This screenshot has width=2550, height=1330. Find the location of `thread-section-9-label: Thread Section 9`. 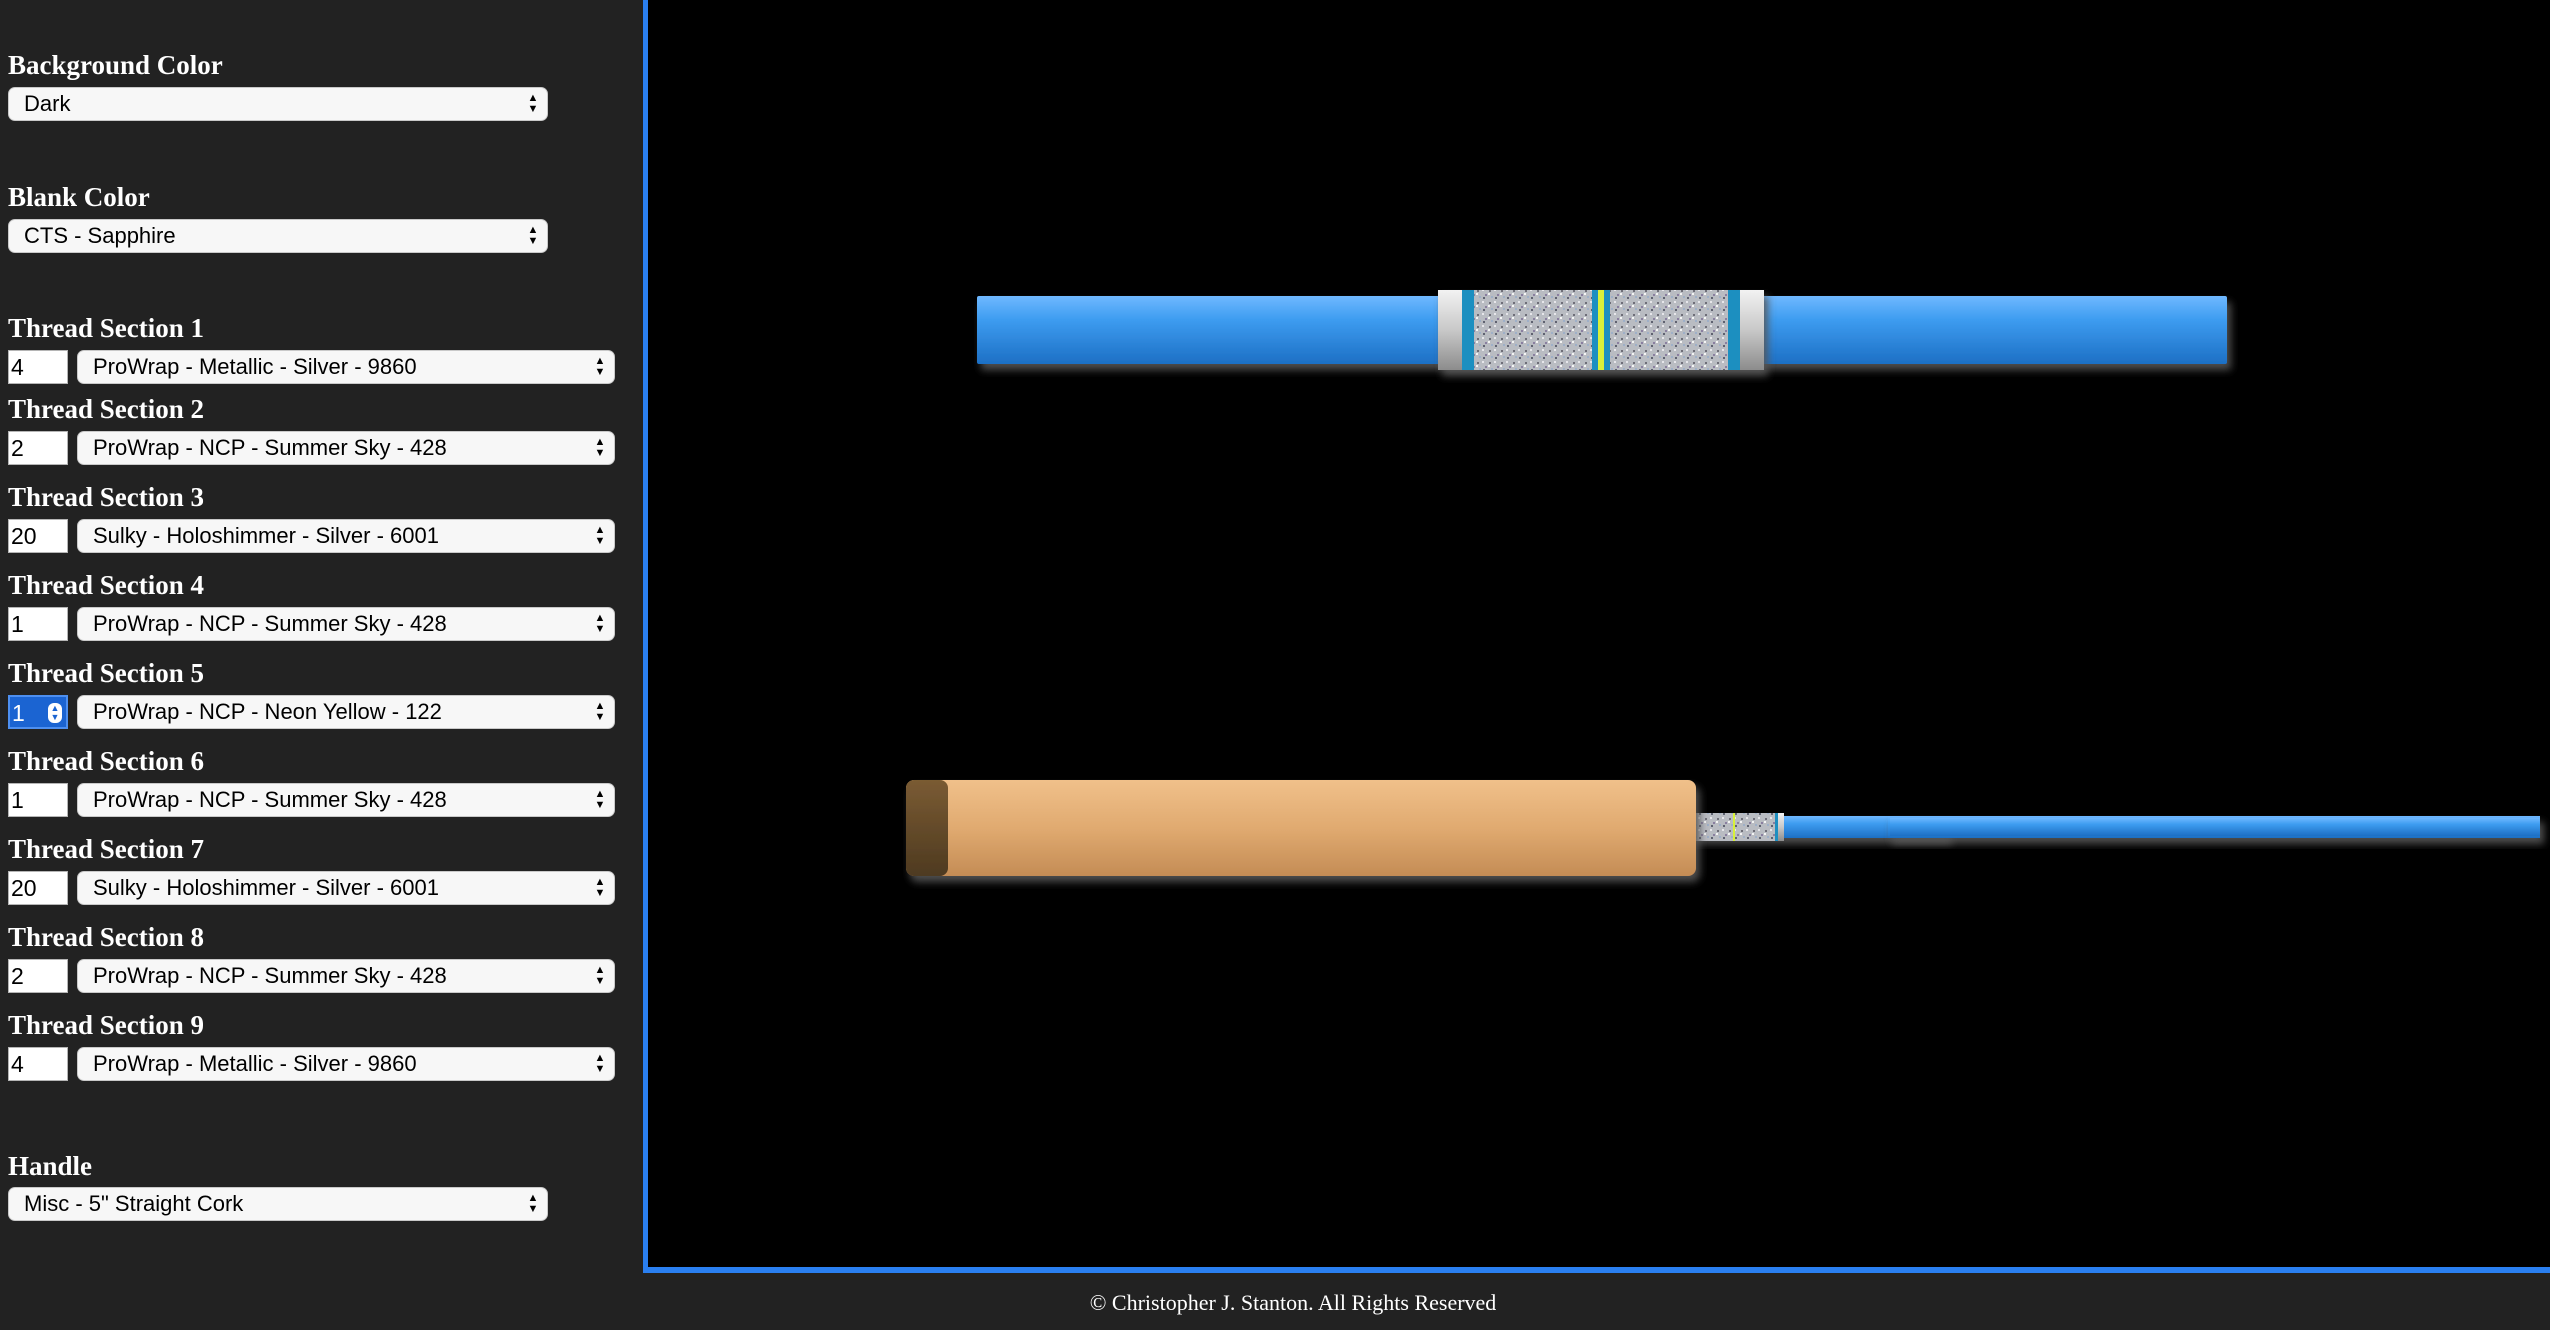

thread-section-9-label: Thread Section 9 is located at coordinates (106, 1025).